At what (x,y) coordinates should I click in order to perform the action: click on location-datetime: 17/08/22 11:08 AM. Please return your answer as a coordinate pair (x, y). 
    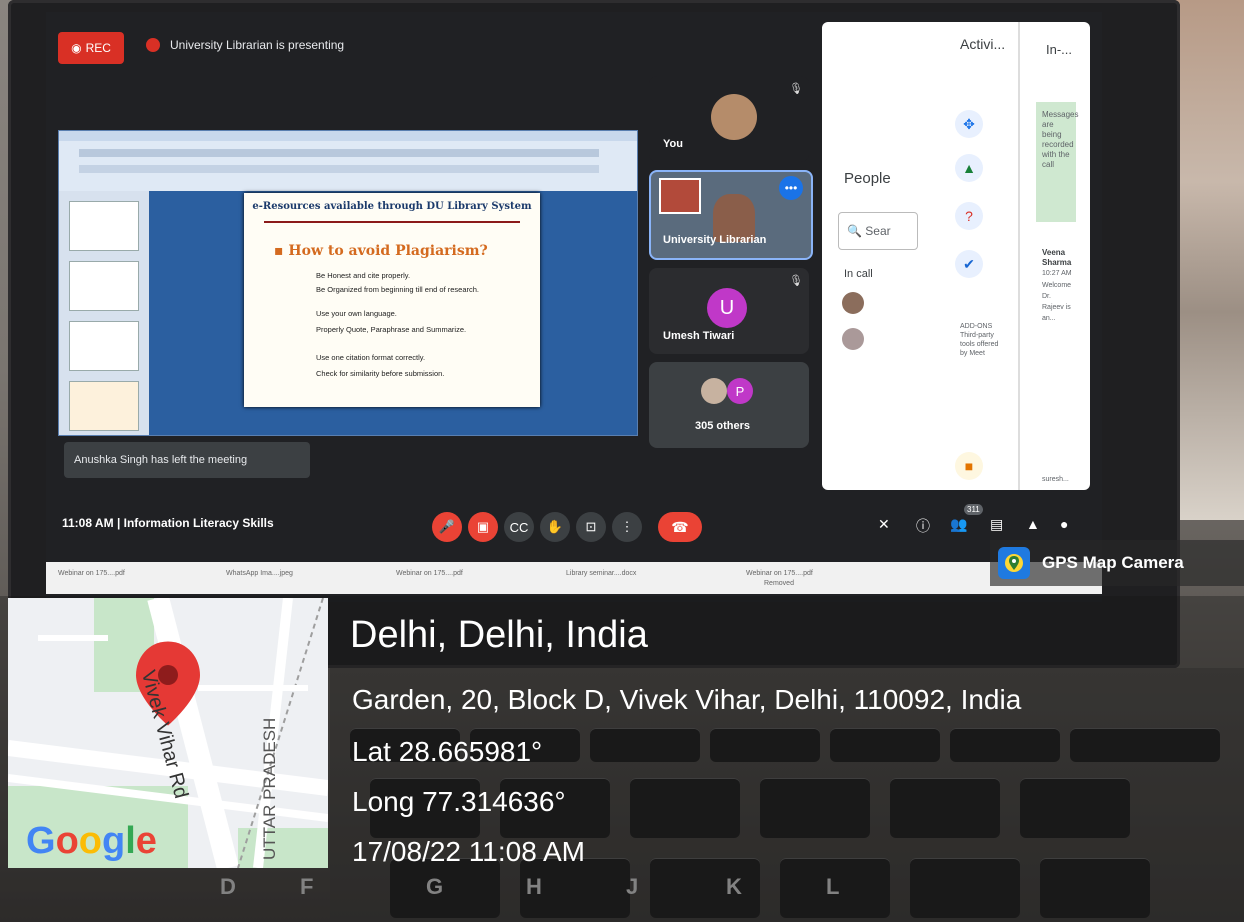
    Looking at the image, I should click on (468, 851).